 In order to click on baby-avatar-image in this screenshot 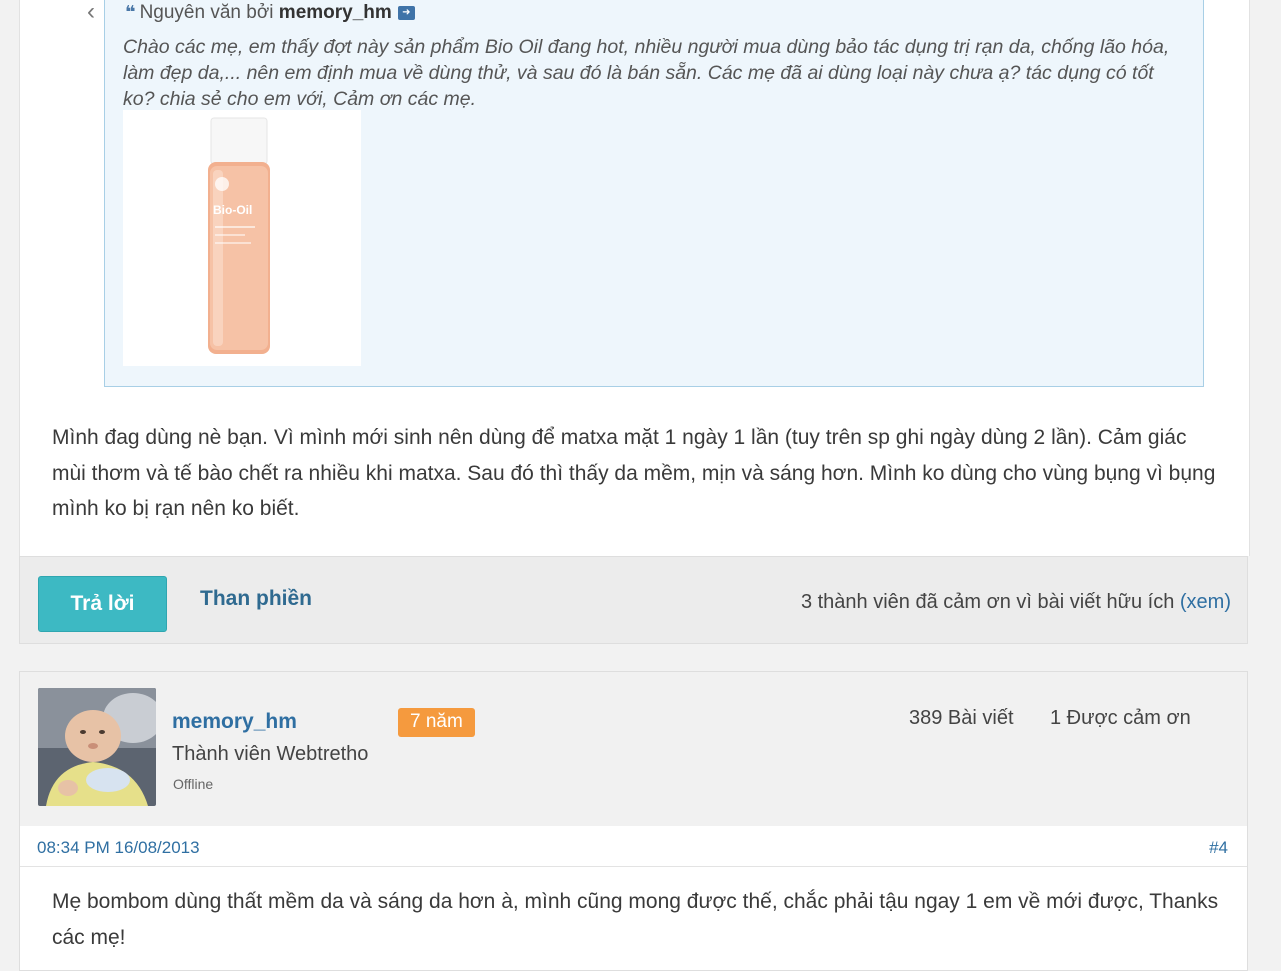, I will do `click(97, 747)`.